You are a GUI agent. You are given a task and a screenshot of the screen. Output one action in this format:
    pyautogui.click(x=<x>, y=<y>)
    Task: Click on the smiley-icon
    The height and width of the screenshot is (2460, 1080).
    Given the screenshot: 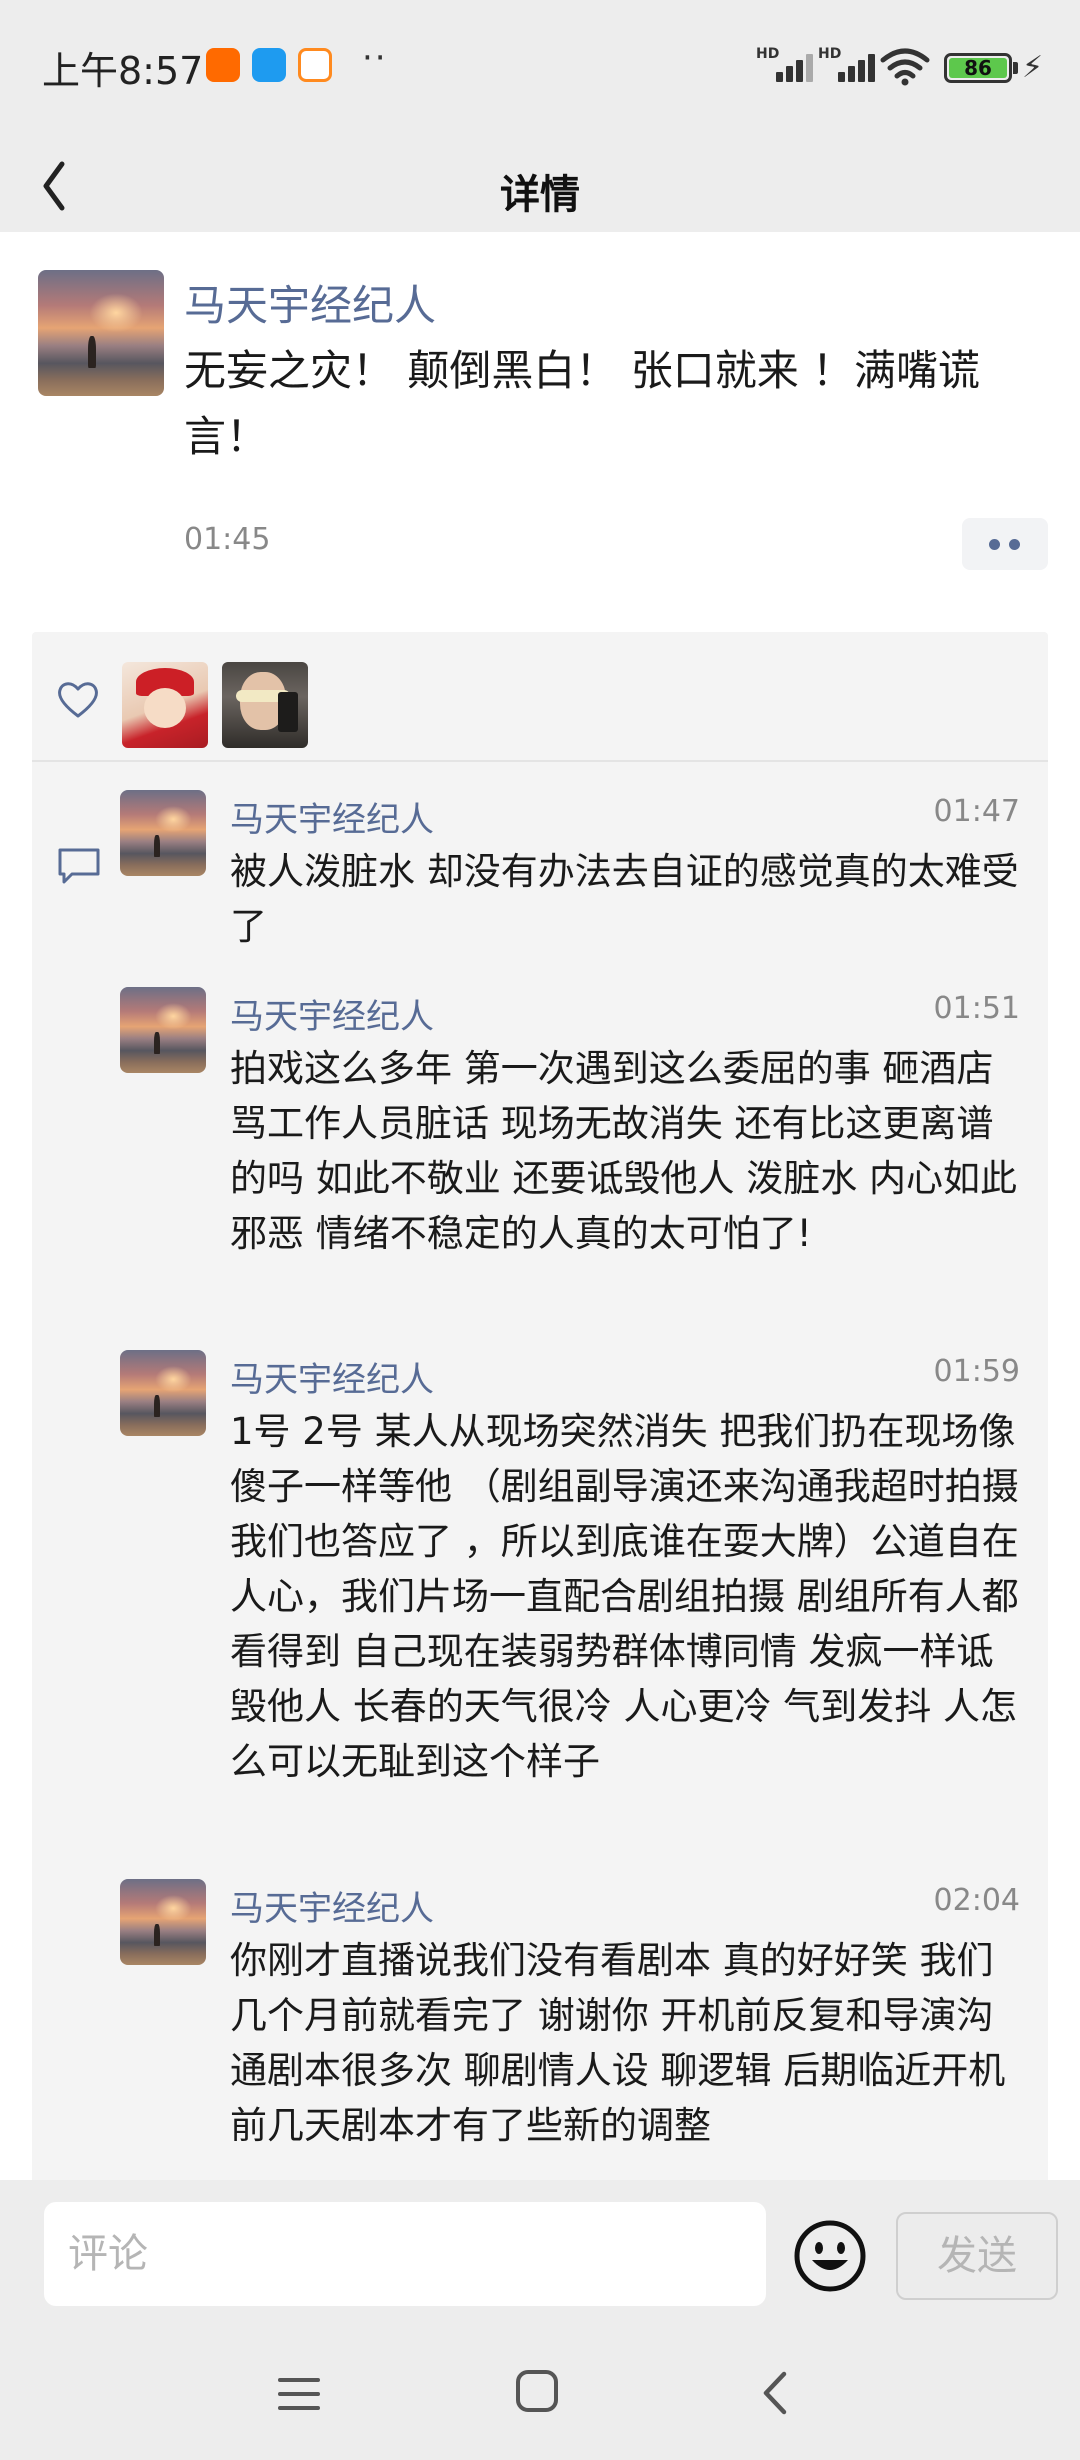 What is the action you would take?
    pyautogui.click(x=830, y=2256)
    